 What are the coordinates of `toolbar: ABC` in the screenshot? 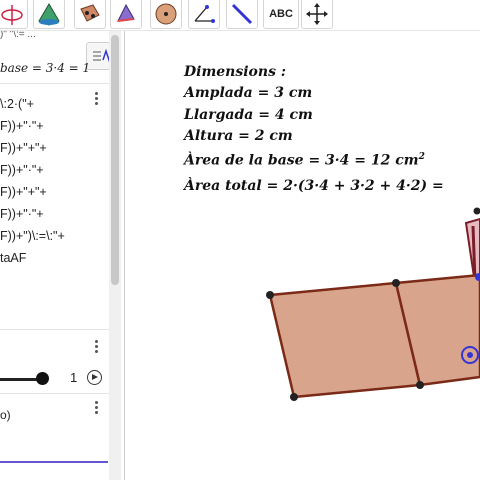 It's located at (240, 15).